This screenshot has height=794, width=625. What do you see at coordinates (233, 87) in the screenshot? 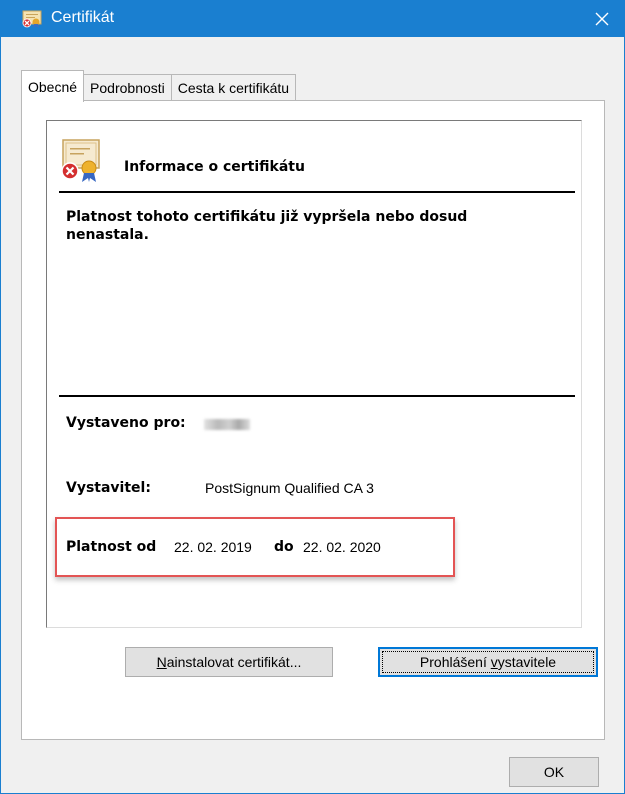
I see `tab-certification-path: Cesta k certifikátu` at bounding box center [233, 87].